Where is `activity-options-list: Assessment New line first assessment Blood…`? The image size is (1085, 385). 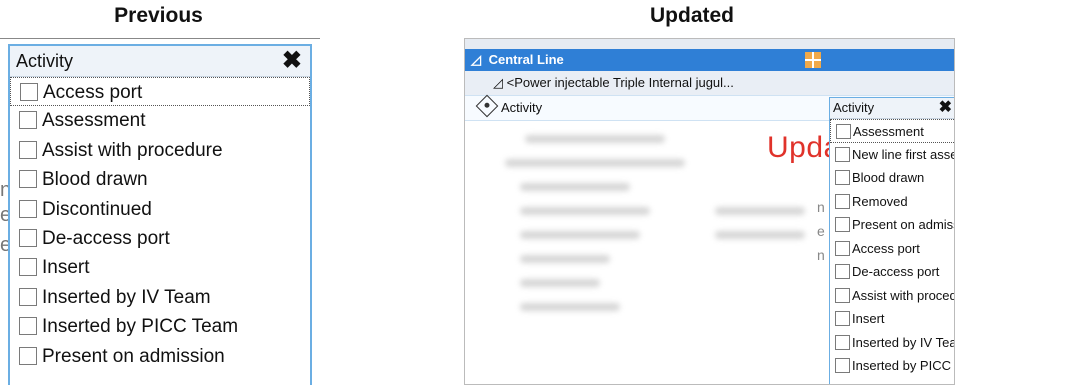 activity-options-list: Assessment New line first assessment Blood… is located at coordinates (892, 248).